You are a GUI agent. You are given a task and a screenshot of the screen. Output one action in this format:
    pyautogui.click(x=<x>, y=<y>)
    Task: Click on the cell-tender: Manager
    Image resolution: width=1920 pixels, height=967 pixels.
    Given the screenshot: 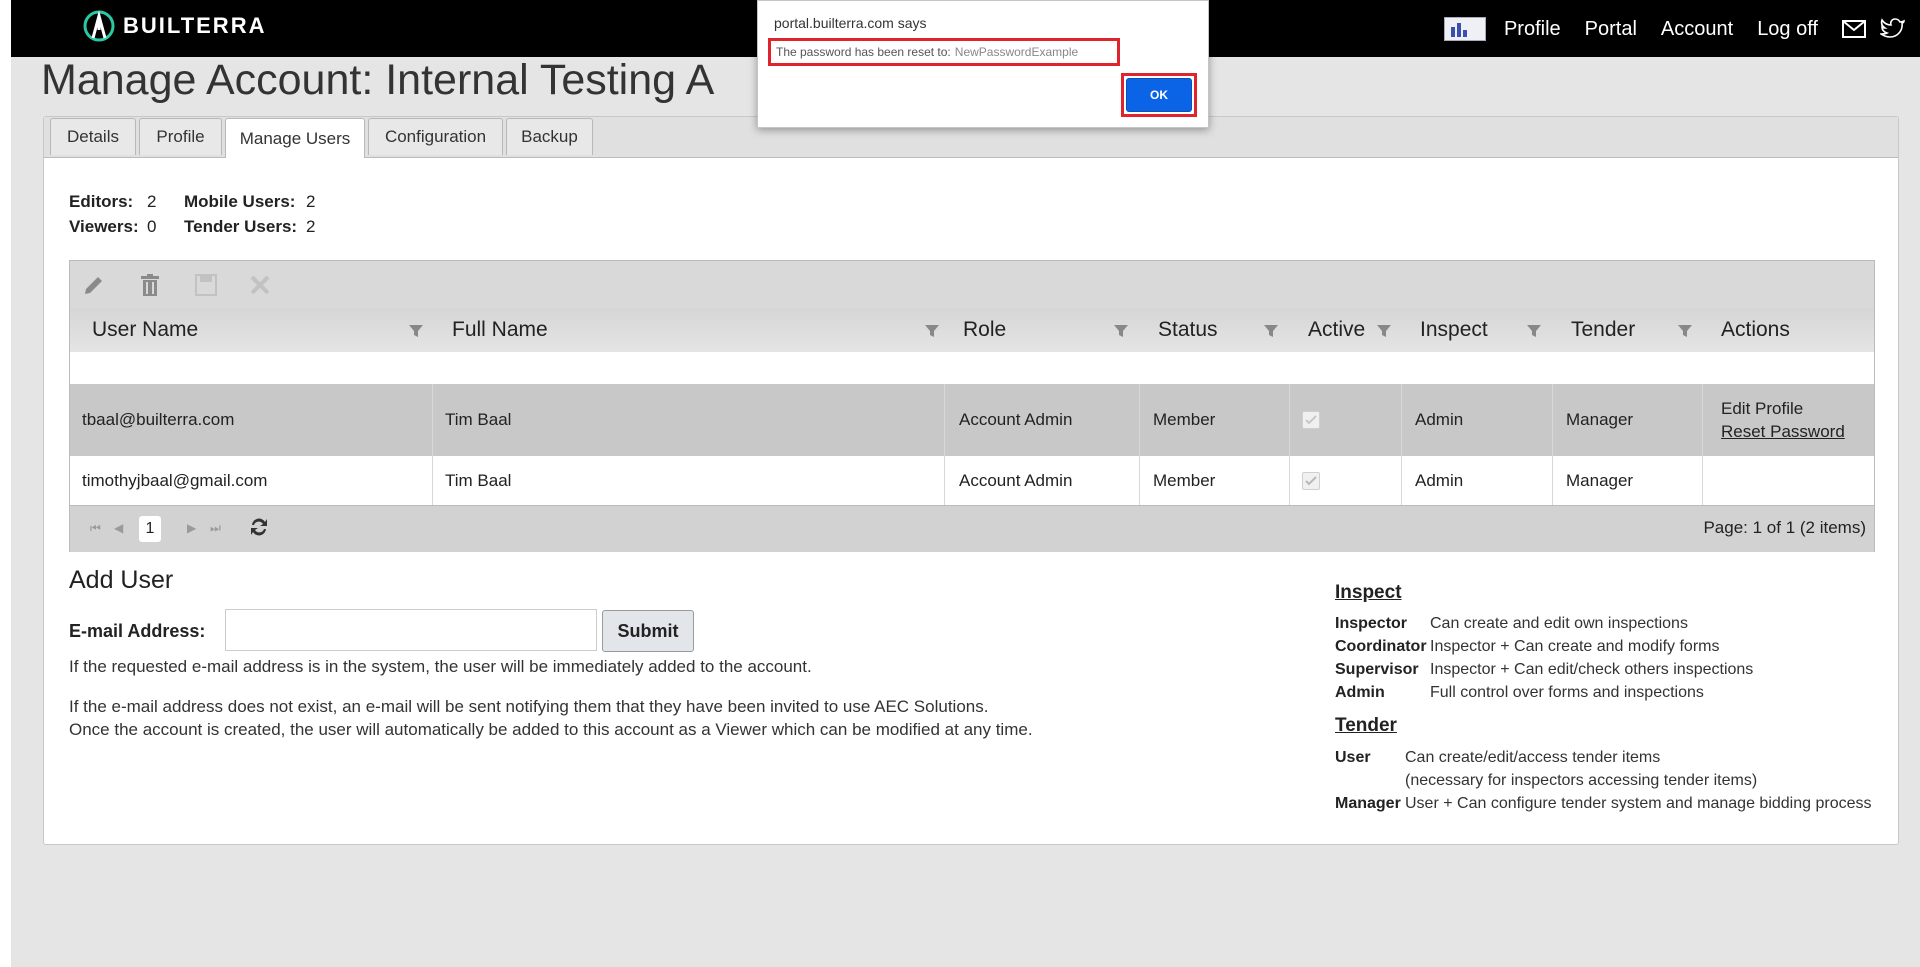 What is the action you would take?
    pyautogui.click(x=1627, y=420)
    